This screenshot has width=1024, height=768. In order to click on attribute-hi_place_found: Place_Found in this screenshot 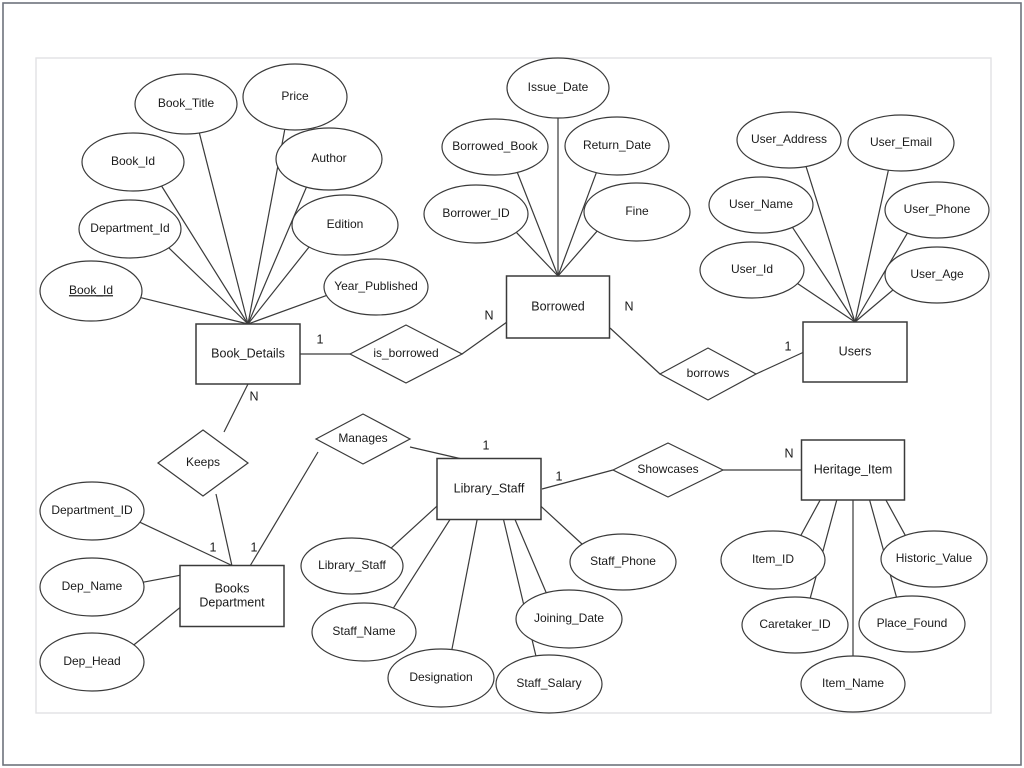, I will do `click(912, 624)`.